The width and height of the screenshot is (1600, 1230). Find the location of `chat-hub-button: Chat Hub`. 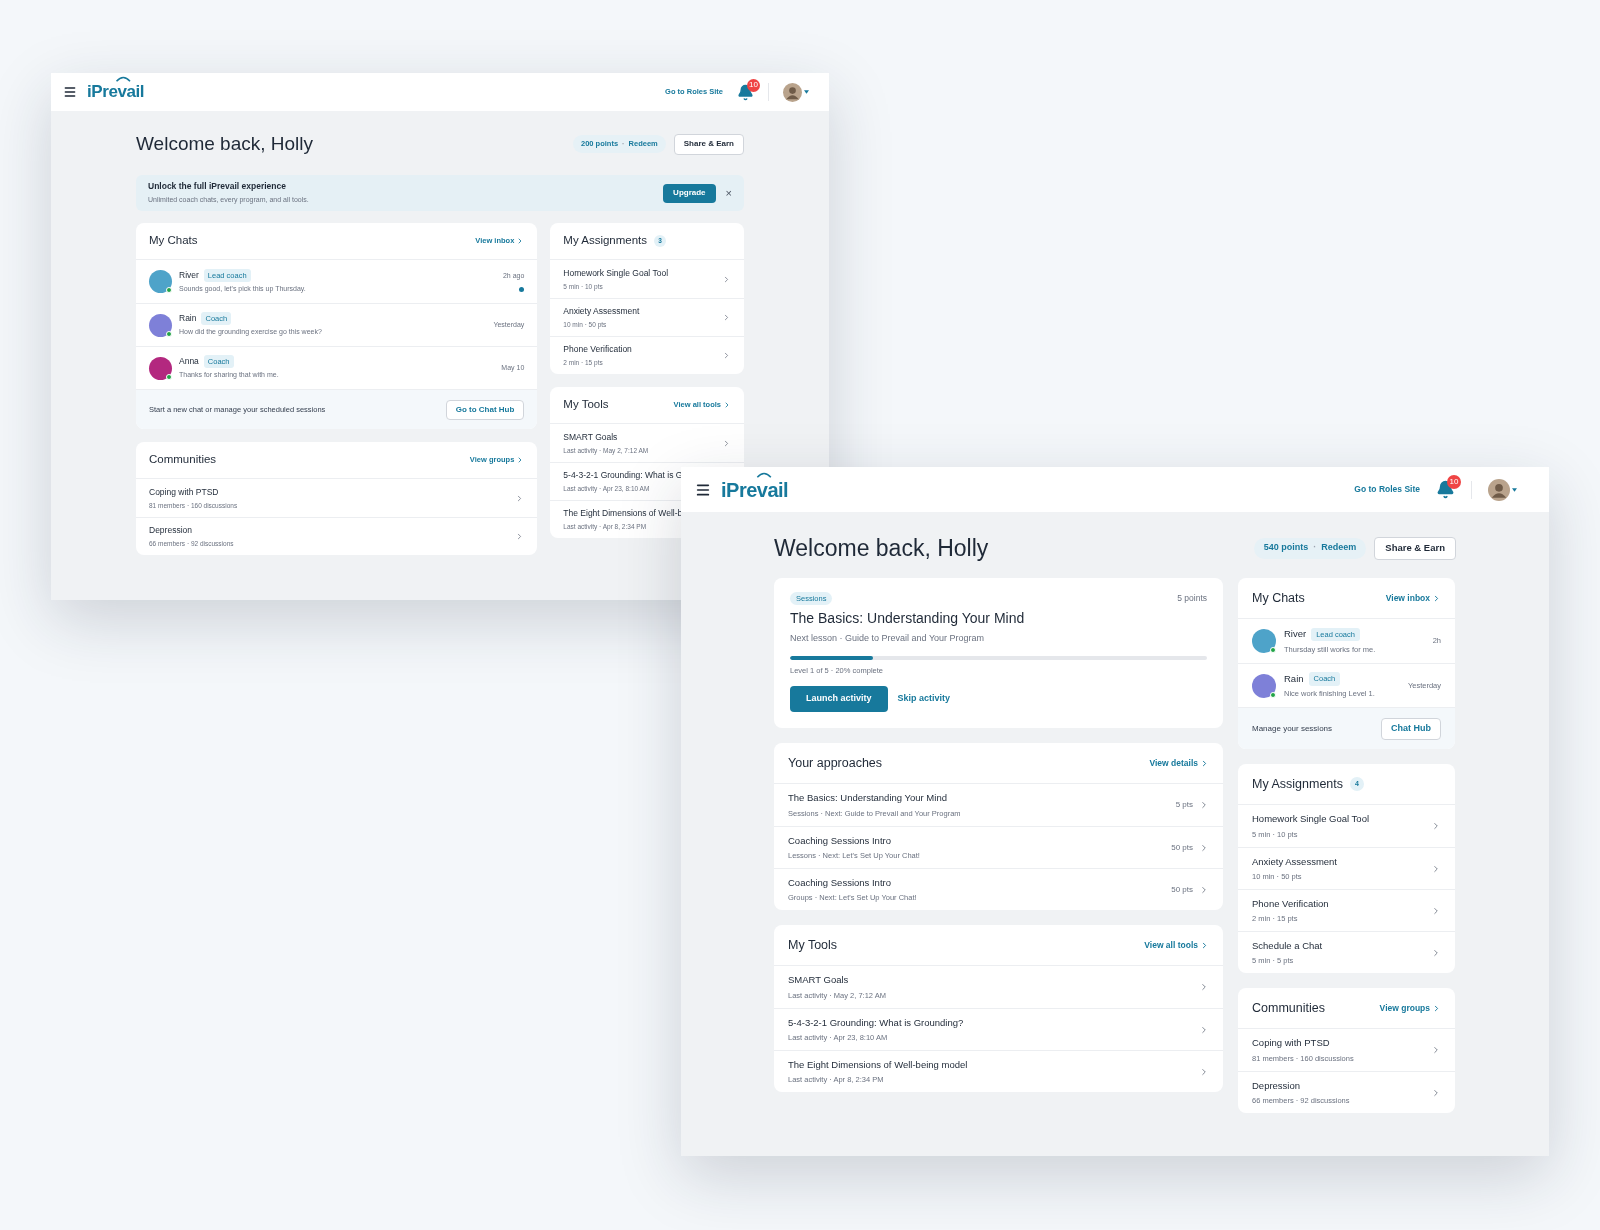

chat-hub-button: Chat Hub is located at coordinates (1411, 728).